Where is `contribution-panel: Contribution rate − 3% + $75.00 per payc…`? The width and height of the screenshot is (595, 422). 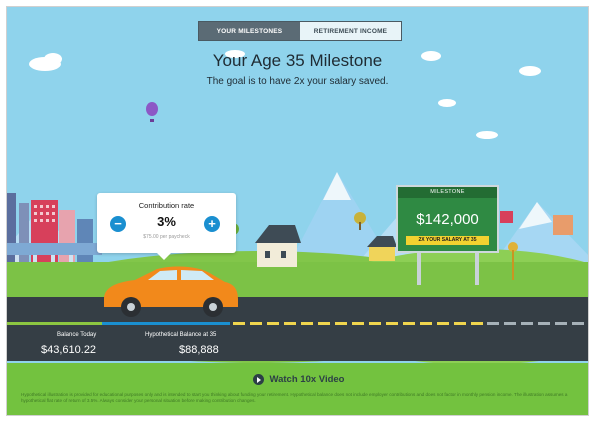 contribution-panel: Contribution rate − 3% + $75.00 per payc… is located at coordinates (166, 226).